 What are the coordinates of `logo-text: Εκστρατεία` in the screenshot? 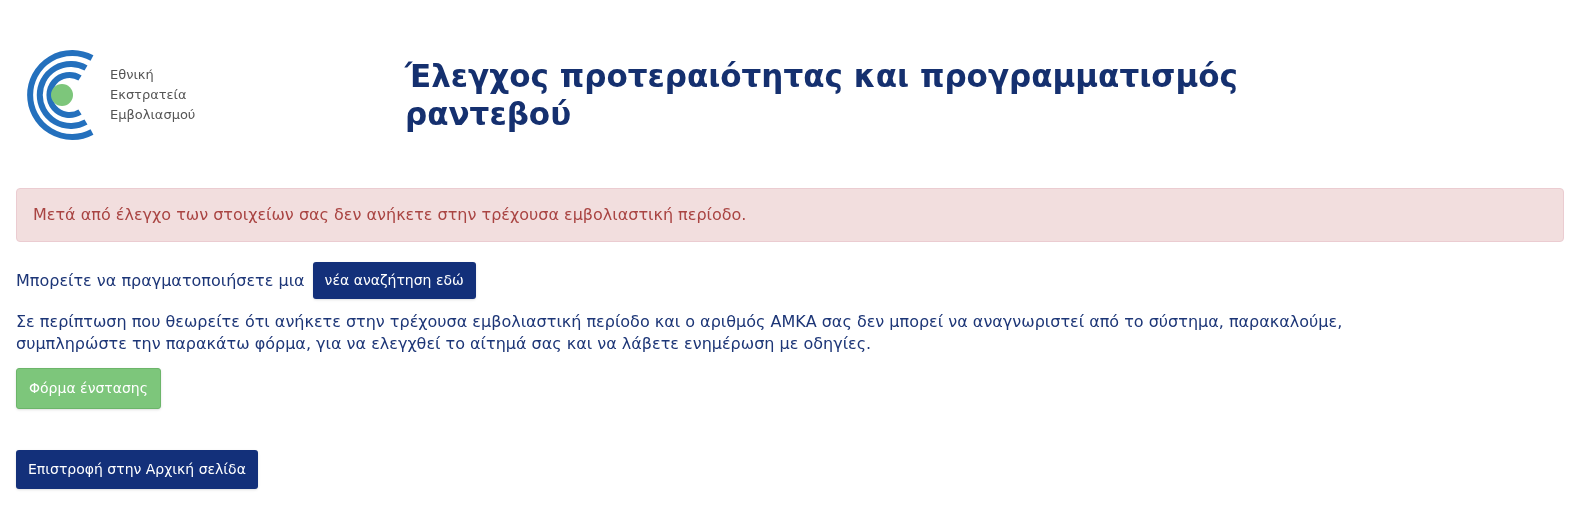 It's located at (149, 95).